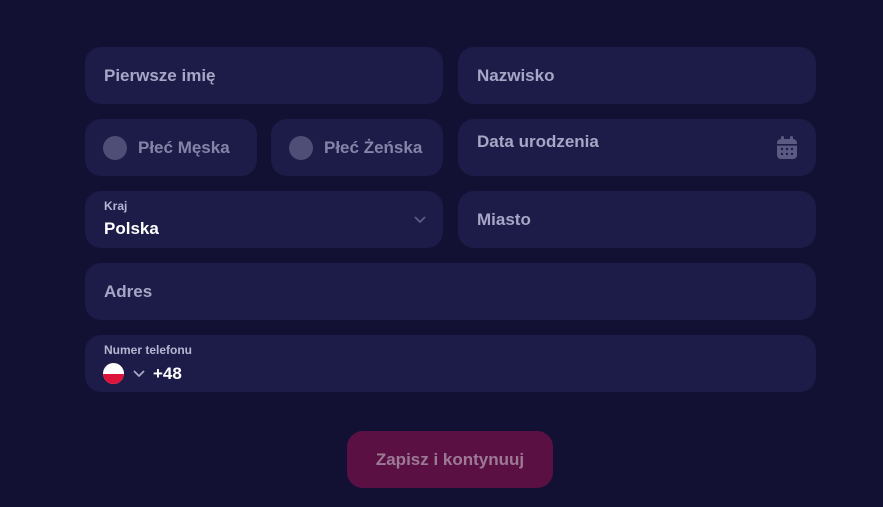  Describe the element at coordinates (516, 75) in the screenshot. I see `last-name-placeholder: Nazwisko` at that location.